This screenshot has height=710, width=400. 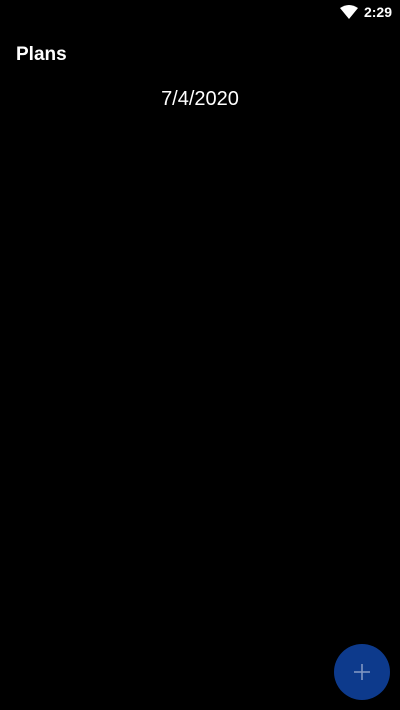 What do you see at coordinates (348, 12) in the screenshot?
I see `wifi-icon` at bounding box center [348, 12].